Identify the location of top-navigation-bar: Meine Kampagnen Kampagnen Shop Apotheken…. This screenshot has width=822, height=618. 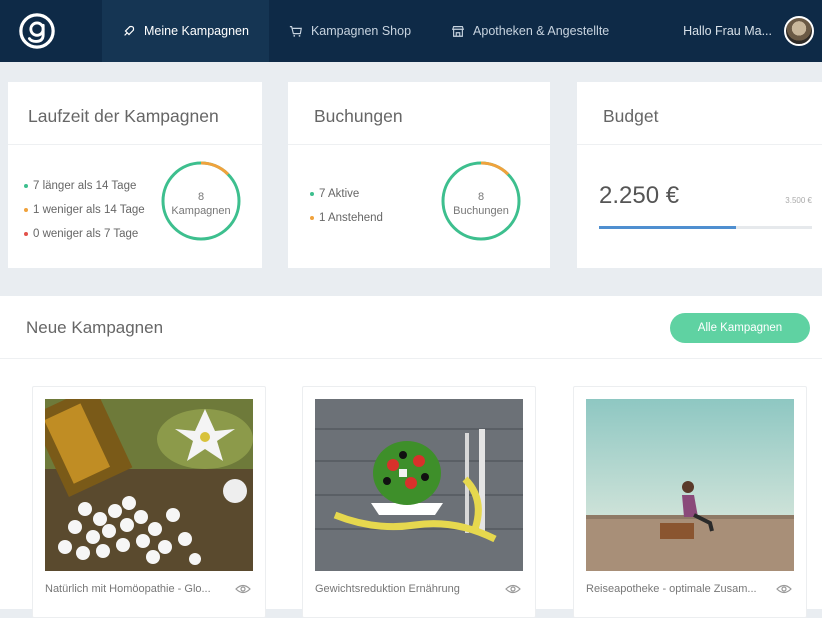
(411, 31).